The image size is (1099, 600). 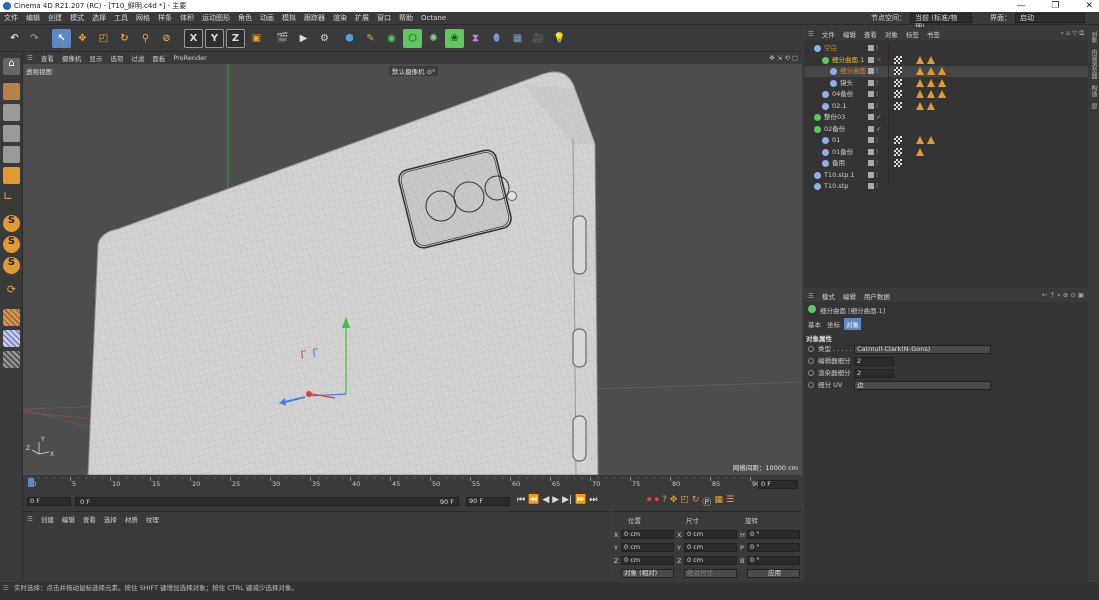 What do you see at coordinates (349, 38) in the screenshot?
I see `cube-primitive-icon: ⬢` at bounding box center [349, 38].